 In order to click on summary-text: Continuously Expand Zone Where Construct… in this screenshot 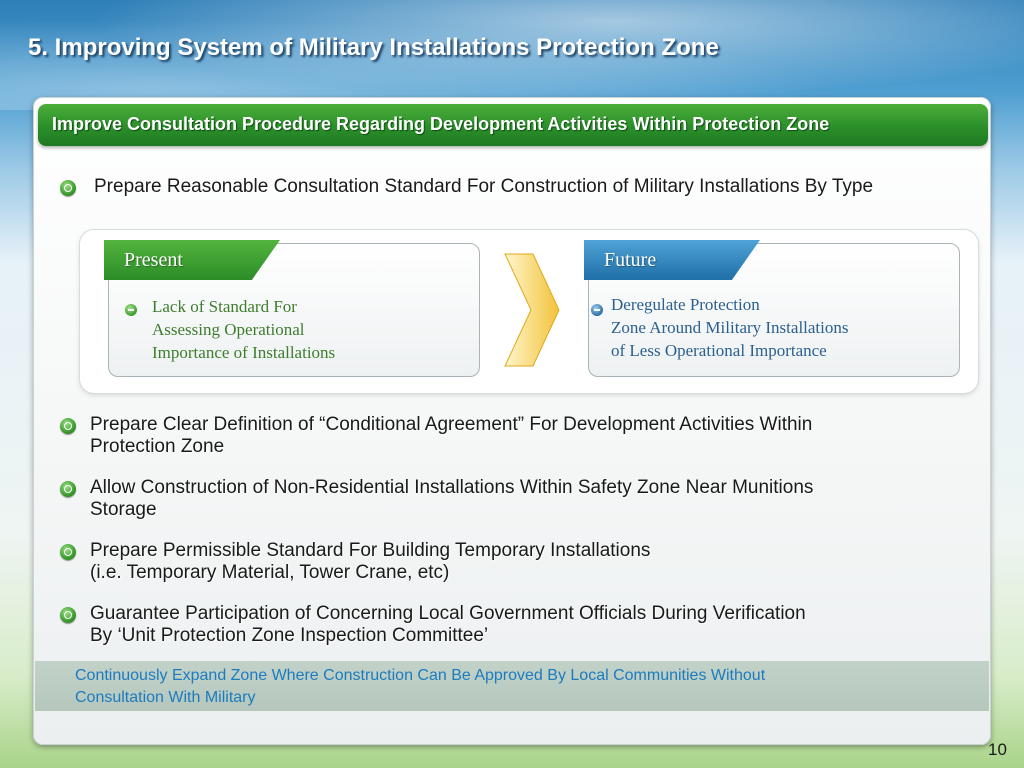, I will do `click(525, 687)`.